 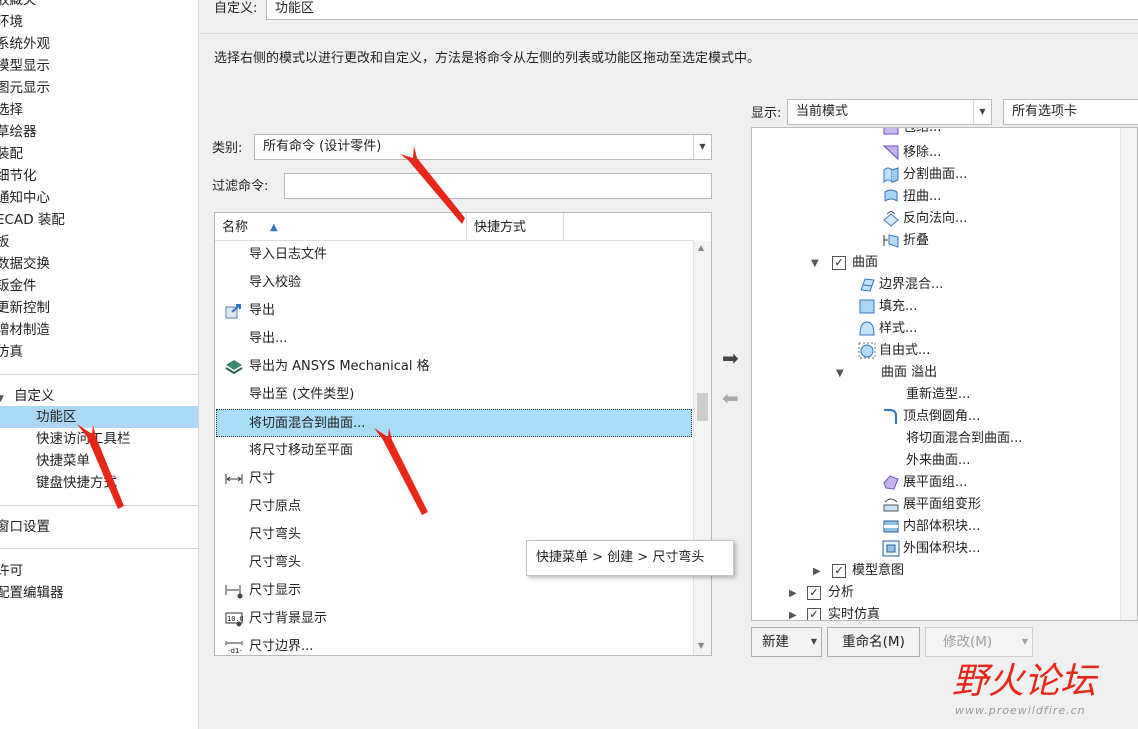 What do you see at coordinates (25, 264) in the screenshot?
I see `nav-item-data-exchange: 数据交换` at bounding box center [25, 264].